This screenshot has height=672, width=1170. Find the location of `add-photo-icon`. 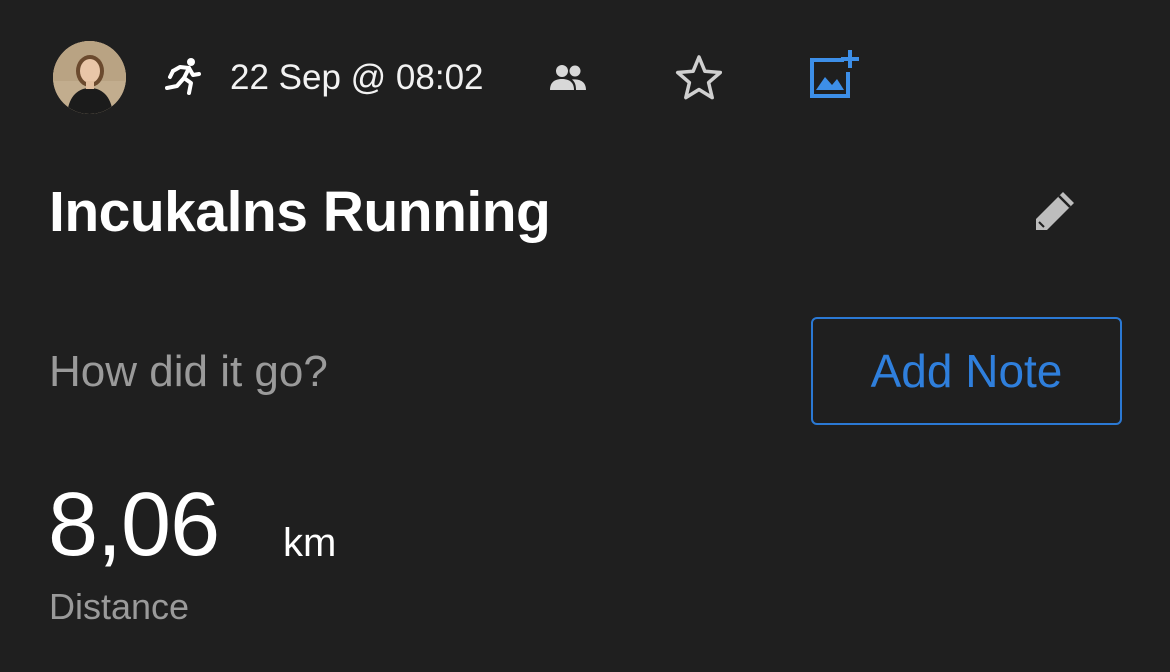

add-photo-icon is located at coordinates (834, 74).